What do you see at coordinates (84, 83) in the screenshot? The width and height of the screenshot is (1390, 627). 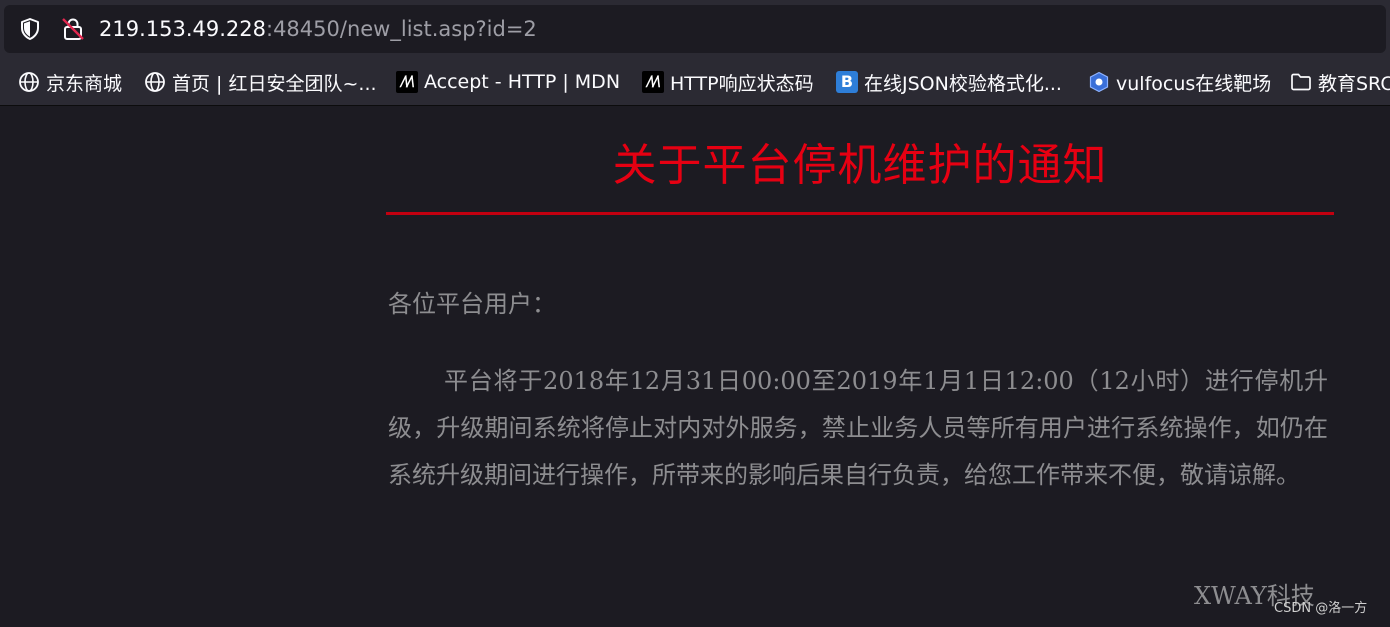 I see `bookmark-label: 京东商城` at bounding box center [84, 83].